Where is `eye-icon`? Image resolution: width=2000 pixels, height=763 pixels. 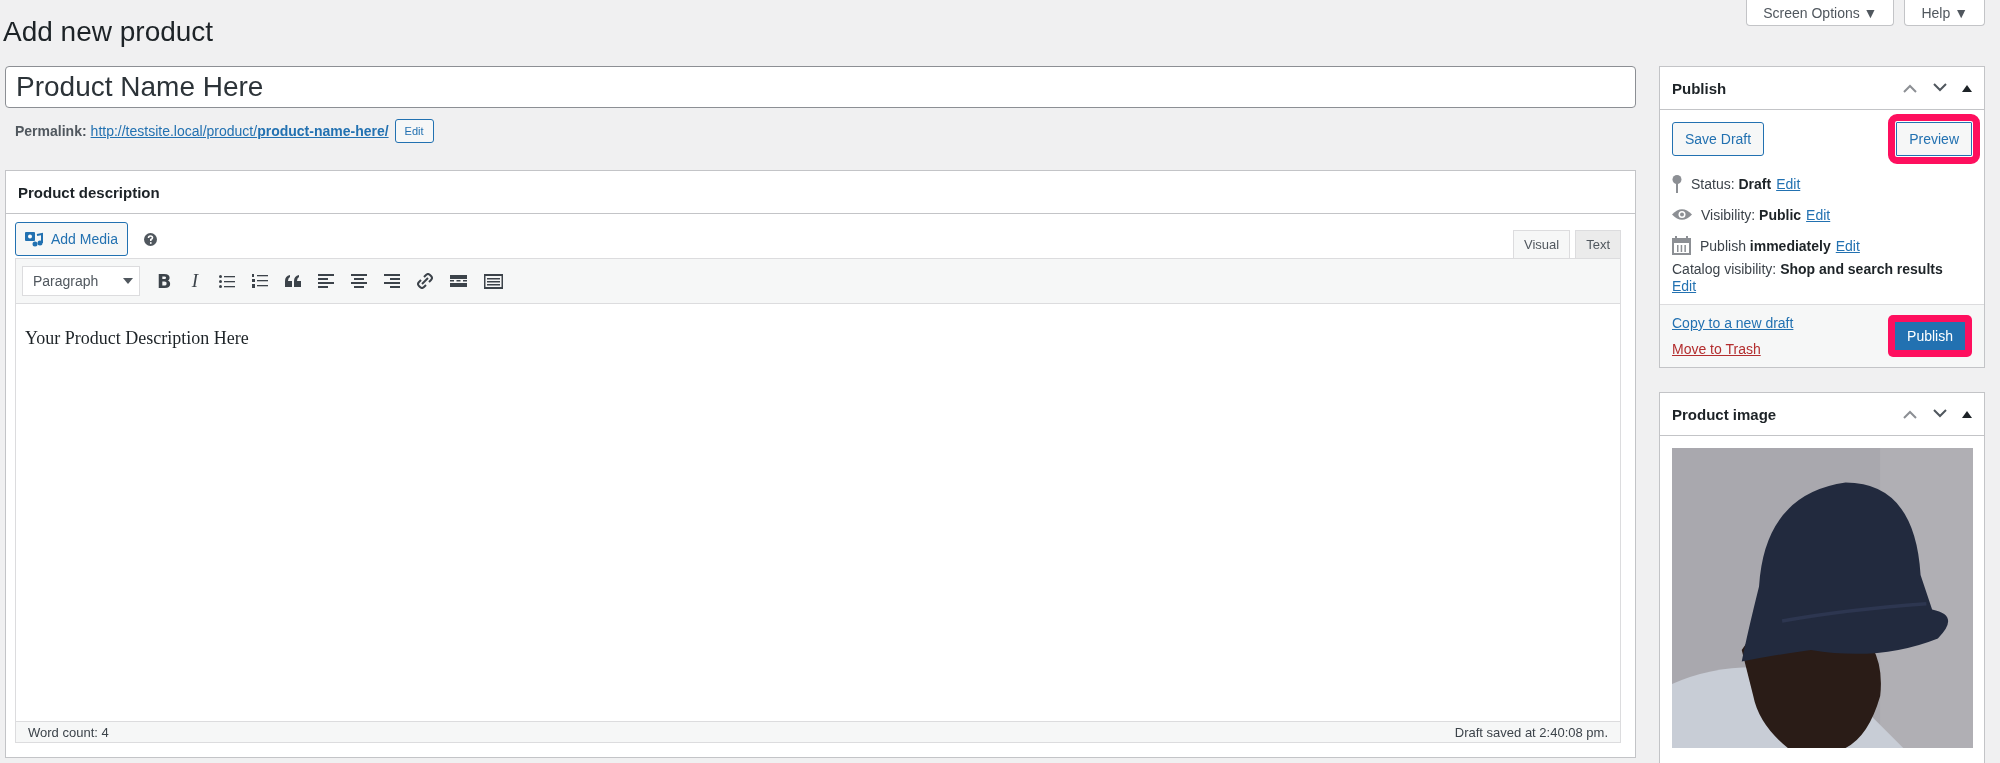
eye-icon is located at coordinates (1682, 214).